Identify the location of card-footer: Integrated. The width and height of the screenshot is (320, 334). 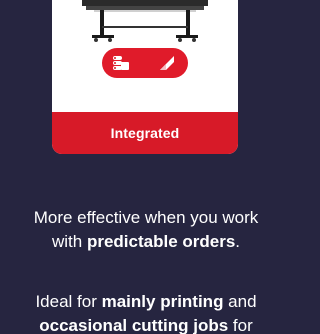
(145, 133).